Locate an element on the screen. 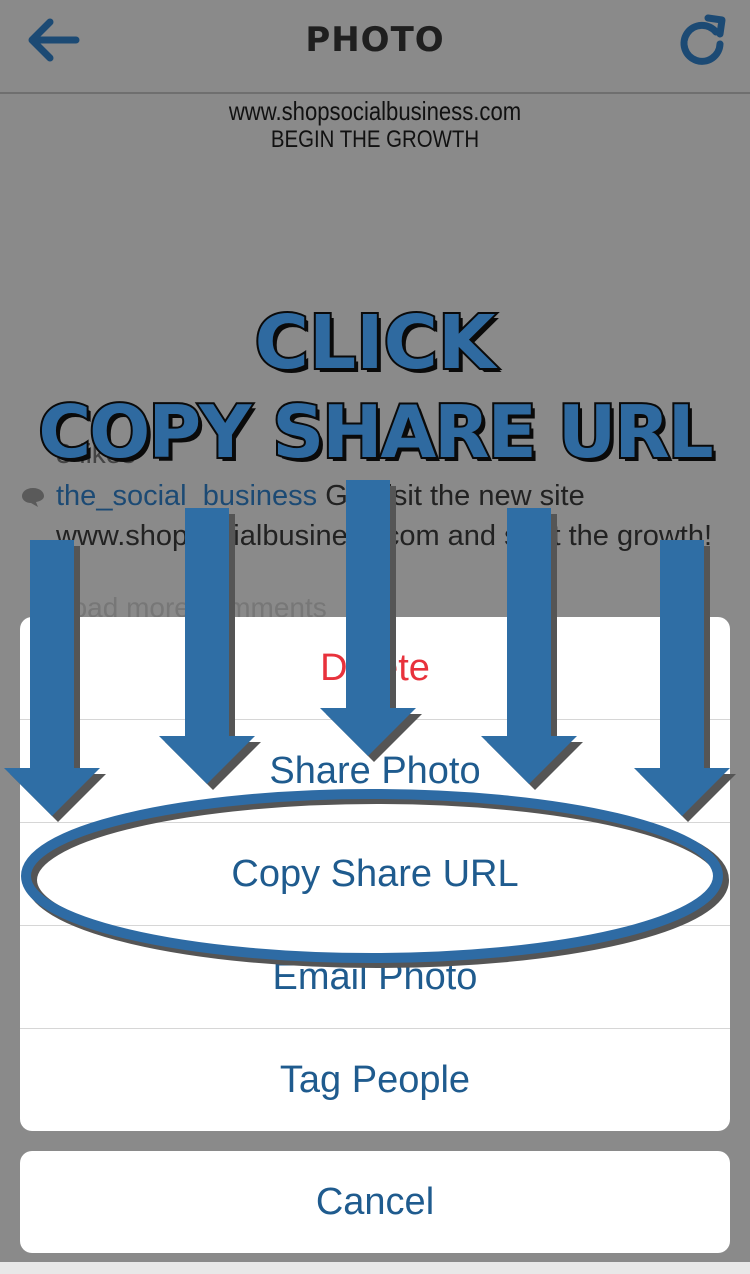 This screenshot has height=1274, width=750. bottom-strip is located at coordinates (375, 1268).